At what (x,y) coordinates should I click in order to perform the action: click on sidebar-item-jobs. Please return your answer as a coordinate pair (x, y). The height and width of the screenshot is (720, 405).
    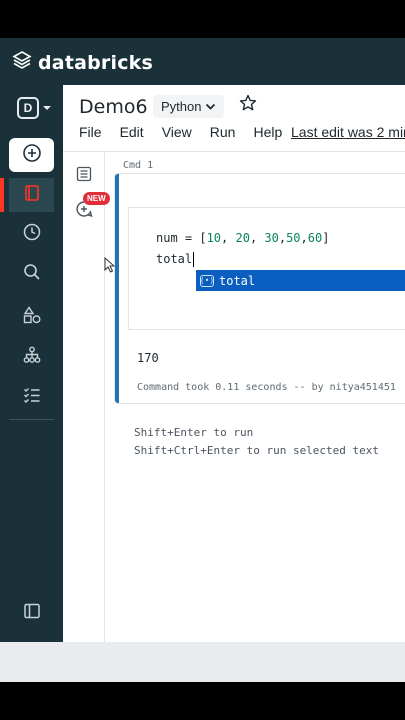
    Looking at the image, I should click on (31, 397).